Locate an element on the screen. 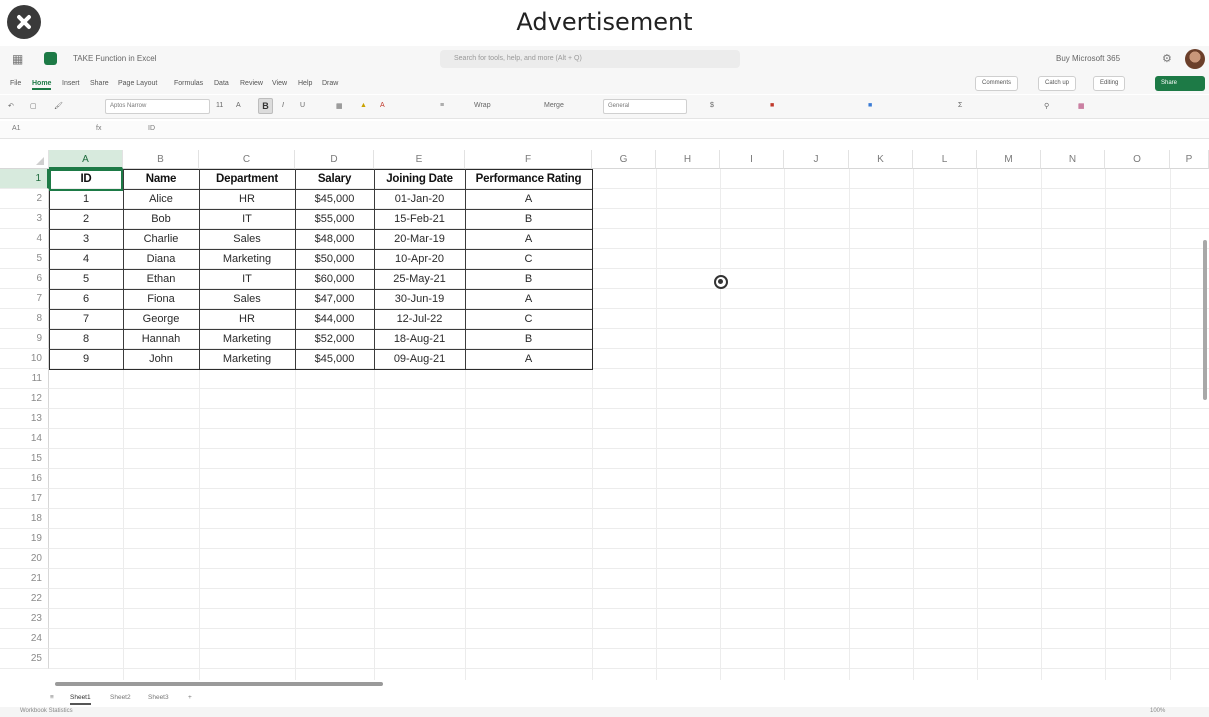 The height and width of the screenshot is (717, 1209). workbook-statistics: Workbook Statistics is located at coordinates (46, 711).